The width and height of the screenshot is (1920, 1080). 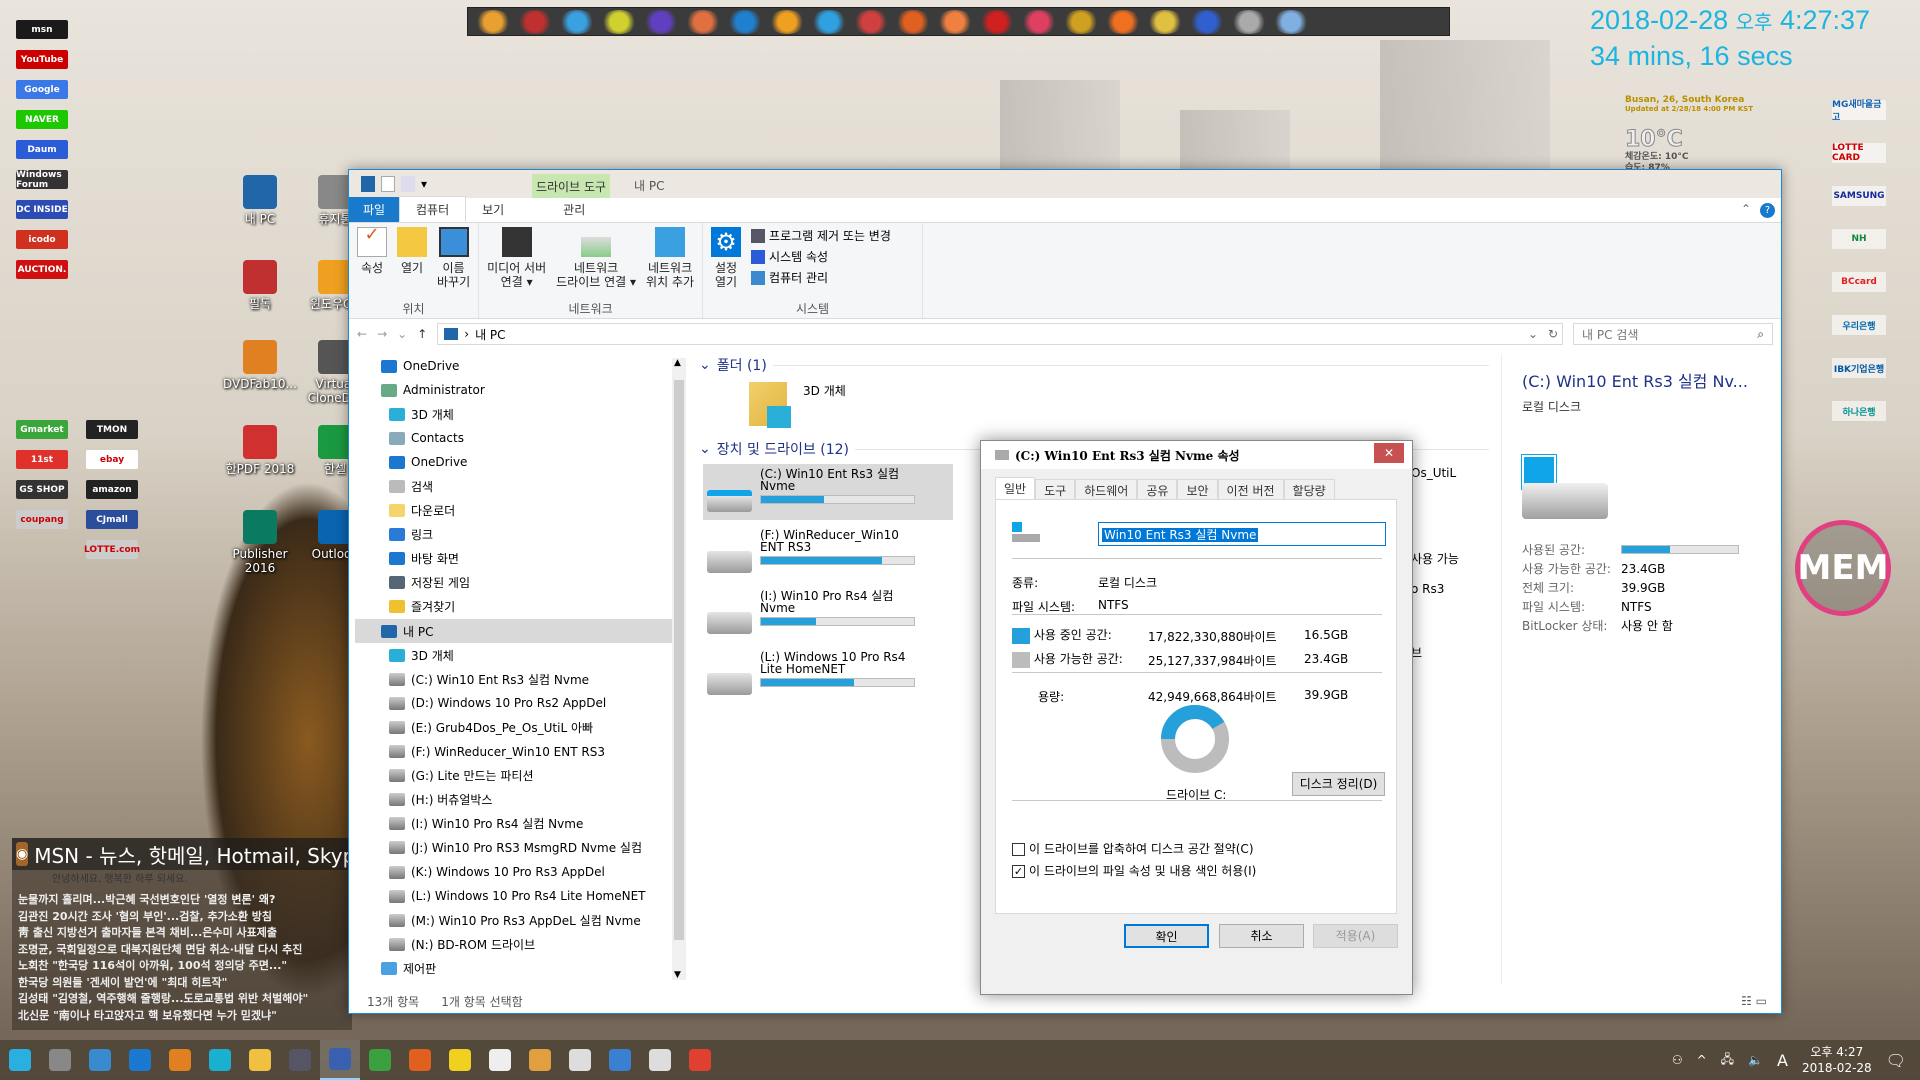 What do you see at coordinates (112, 519) in the screenshot?
I see `site-shortcut: CJmall` at bounding box center [112, 519].